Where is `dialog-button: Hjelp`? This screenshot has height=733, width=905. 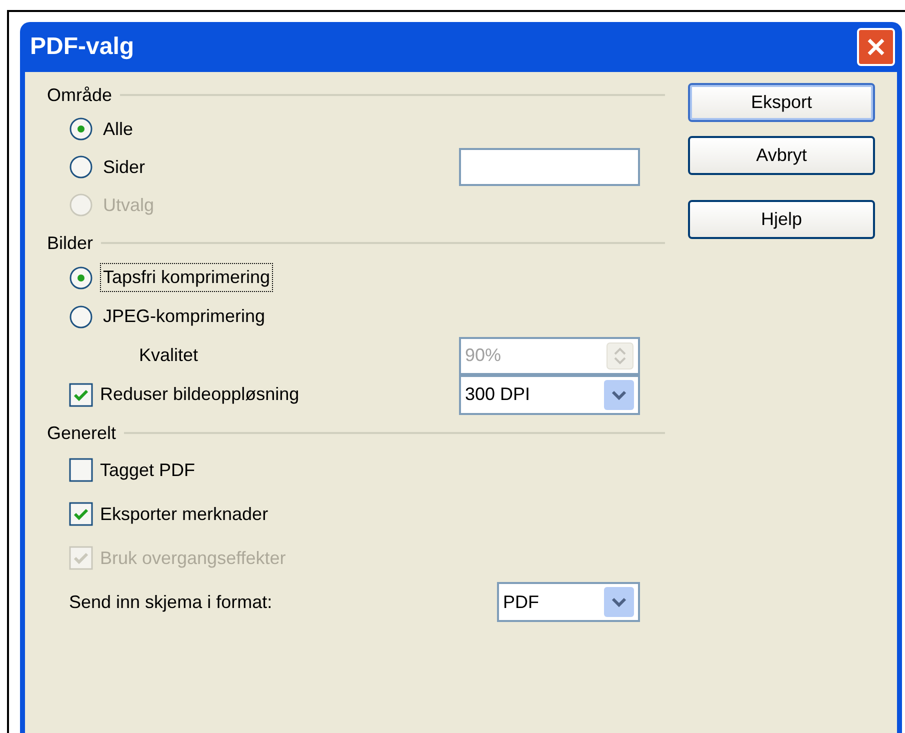
dialog-button: Hjelp is located at coordinates (781, 219).